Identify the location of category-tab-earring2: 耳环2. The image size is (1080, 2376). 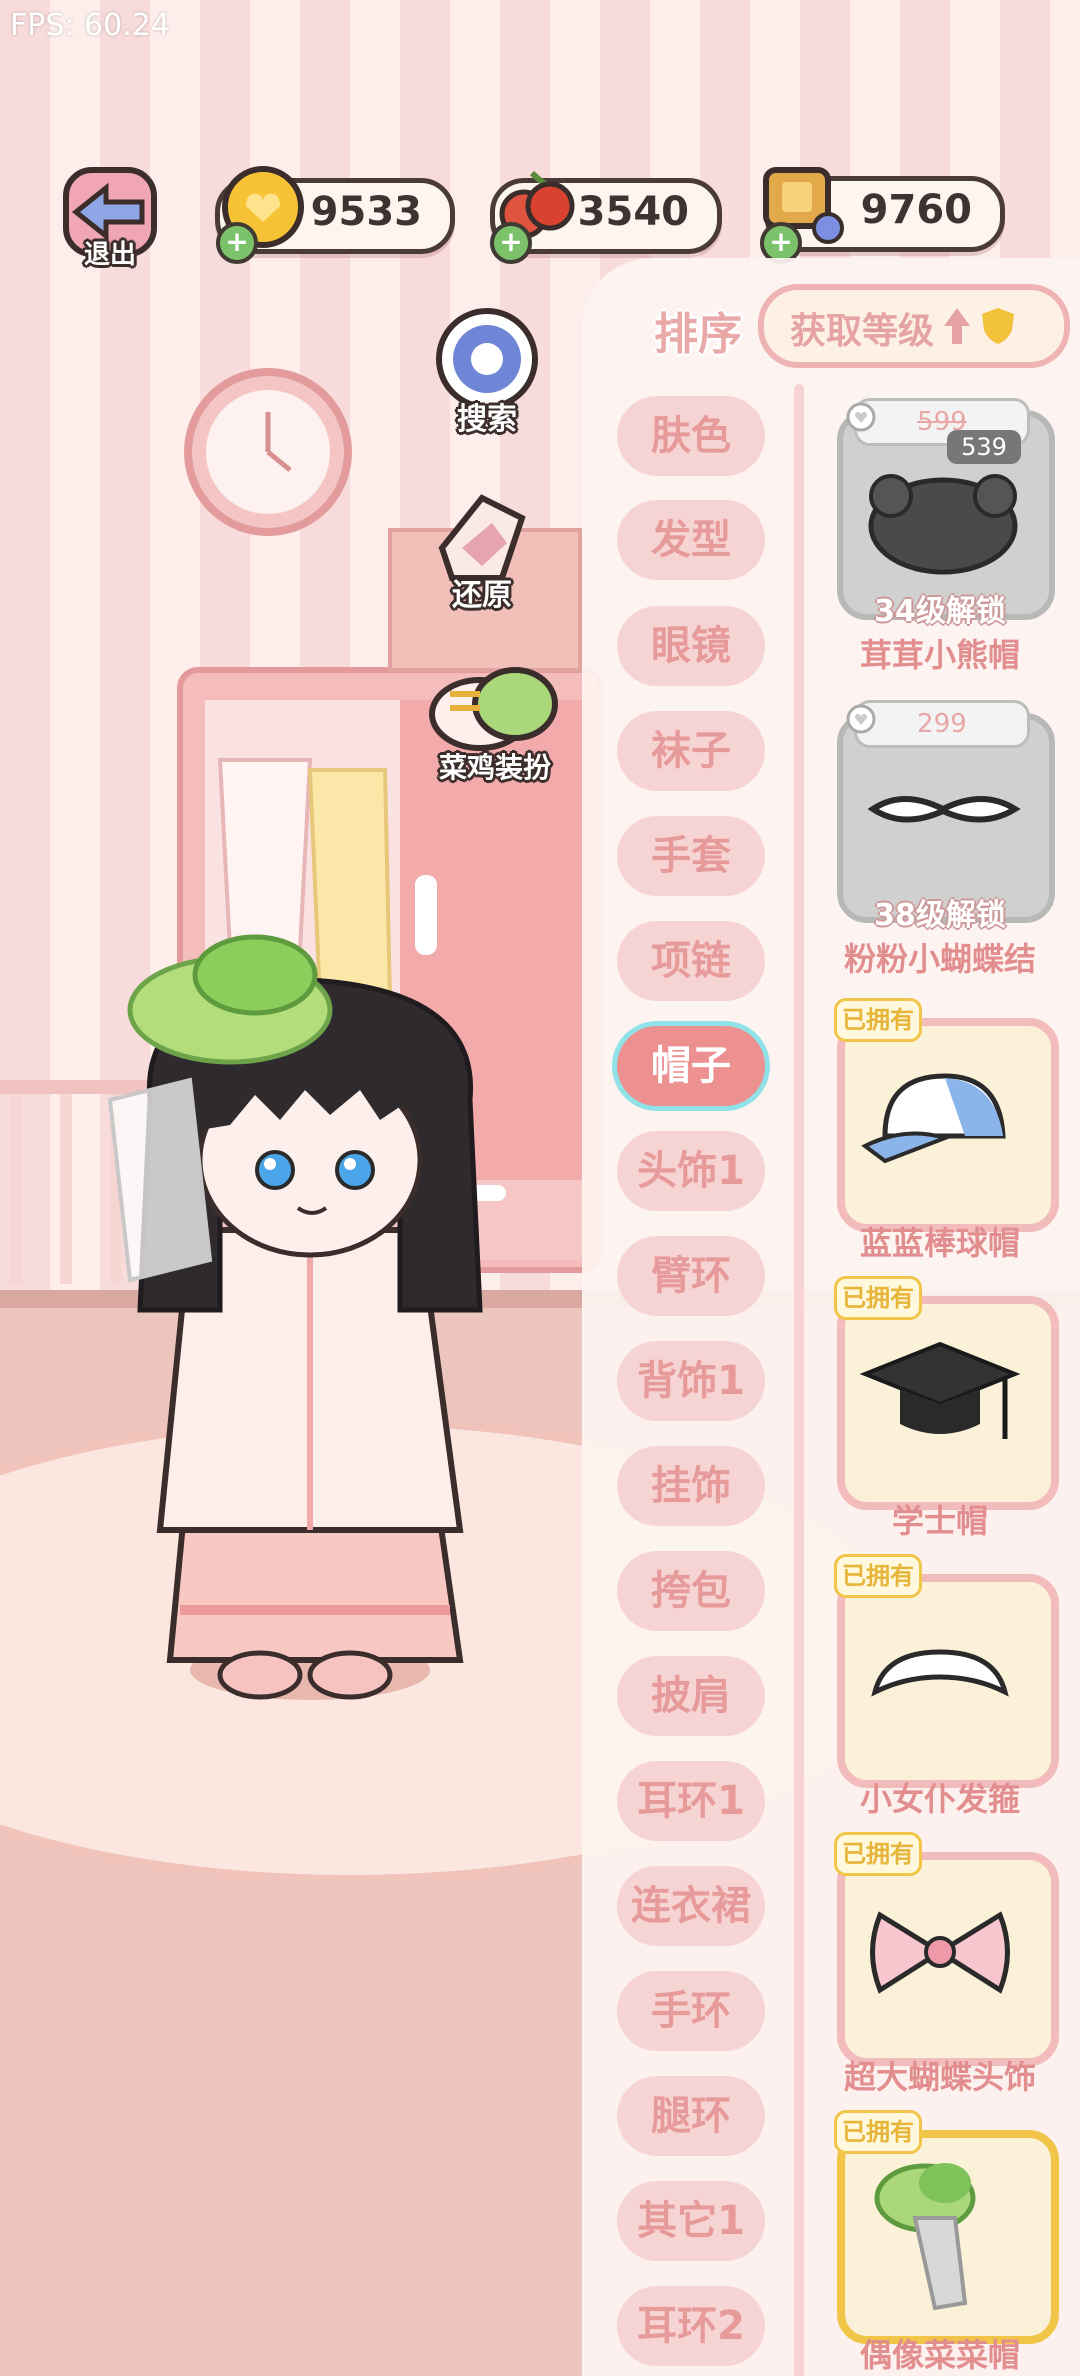
(691, 2326).